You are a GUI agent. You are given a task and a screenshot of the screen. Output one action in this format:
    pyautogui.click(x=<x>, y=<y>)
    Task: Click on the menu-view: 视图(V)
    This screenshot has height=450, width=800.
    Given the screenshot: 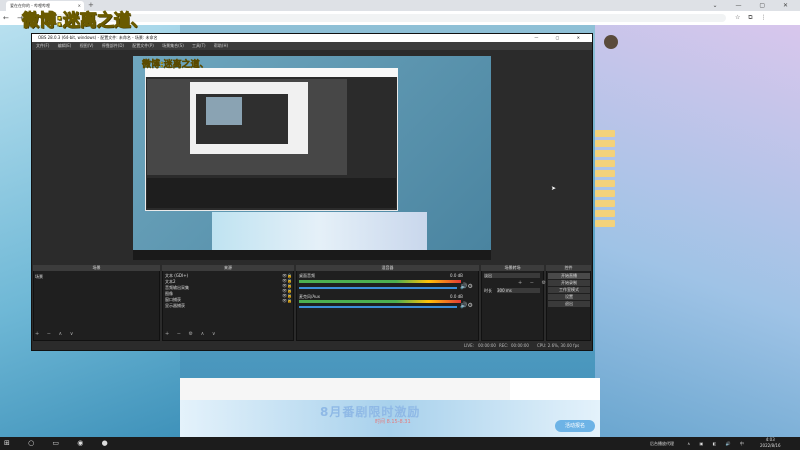 What is the action you would take?
    pyautogui.click(x=87, y=45)
    